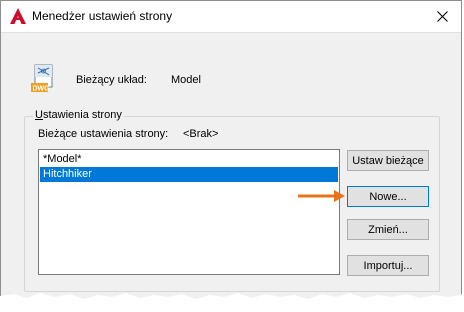 The height and width of the screenshot is (312, 464). Describe the element at coordinates (321, 196) in the screenshot. I see `callout-arrow-icon` at that location.